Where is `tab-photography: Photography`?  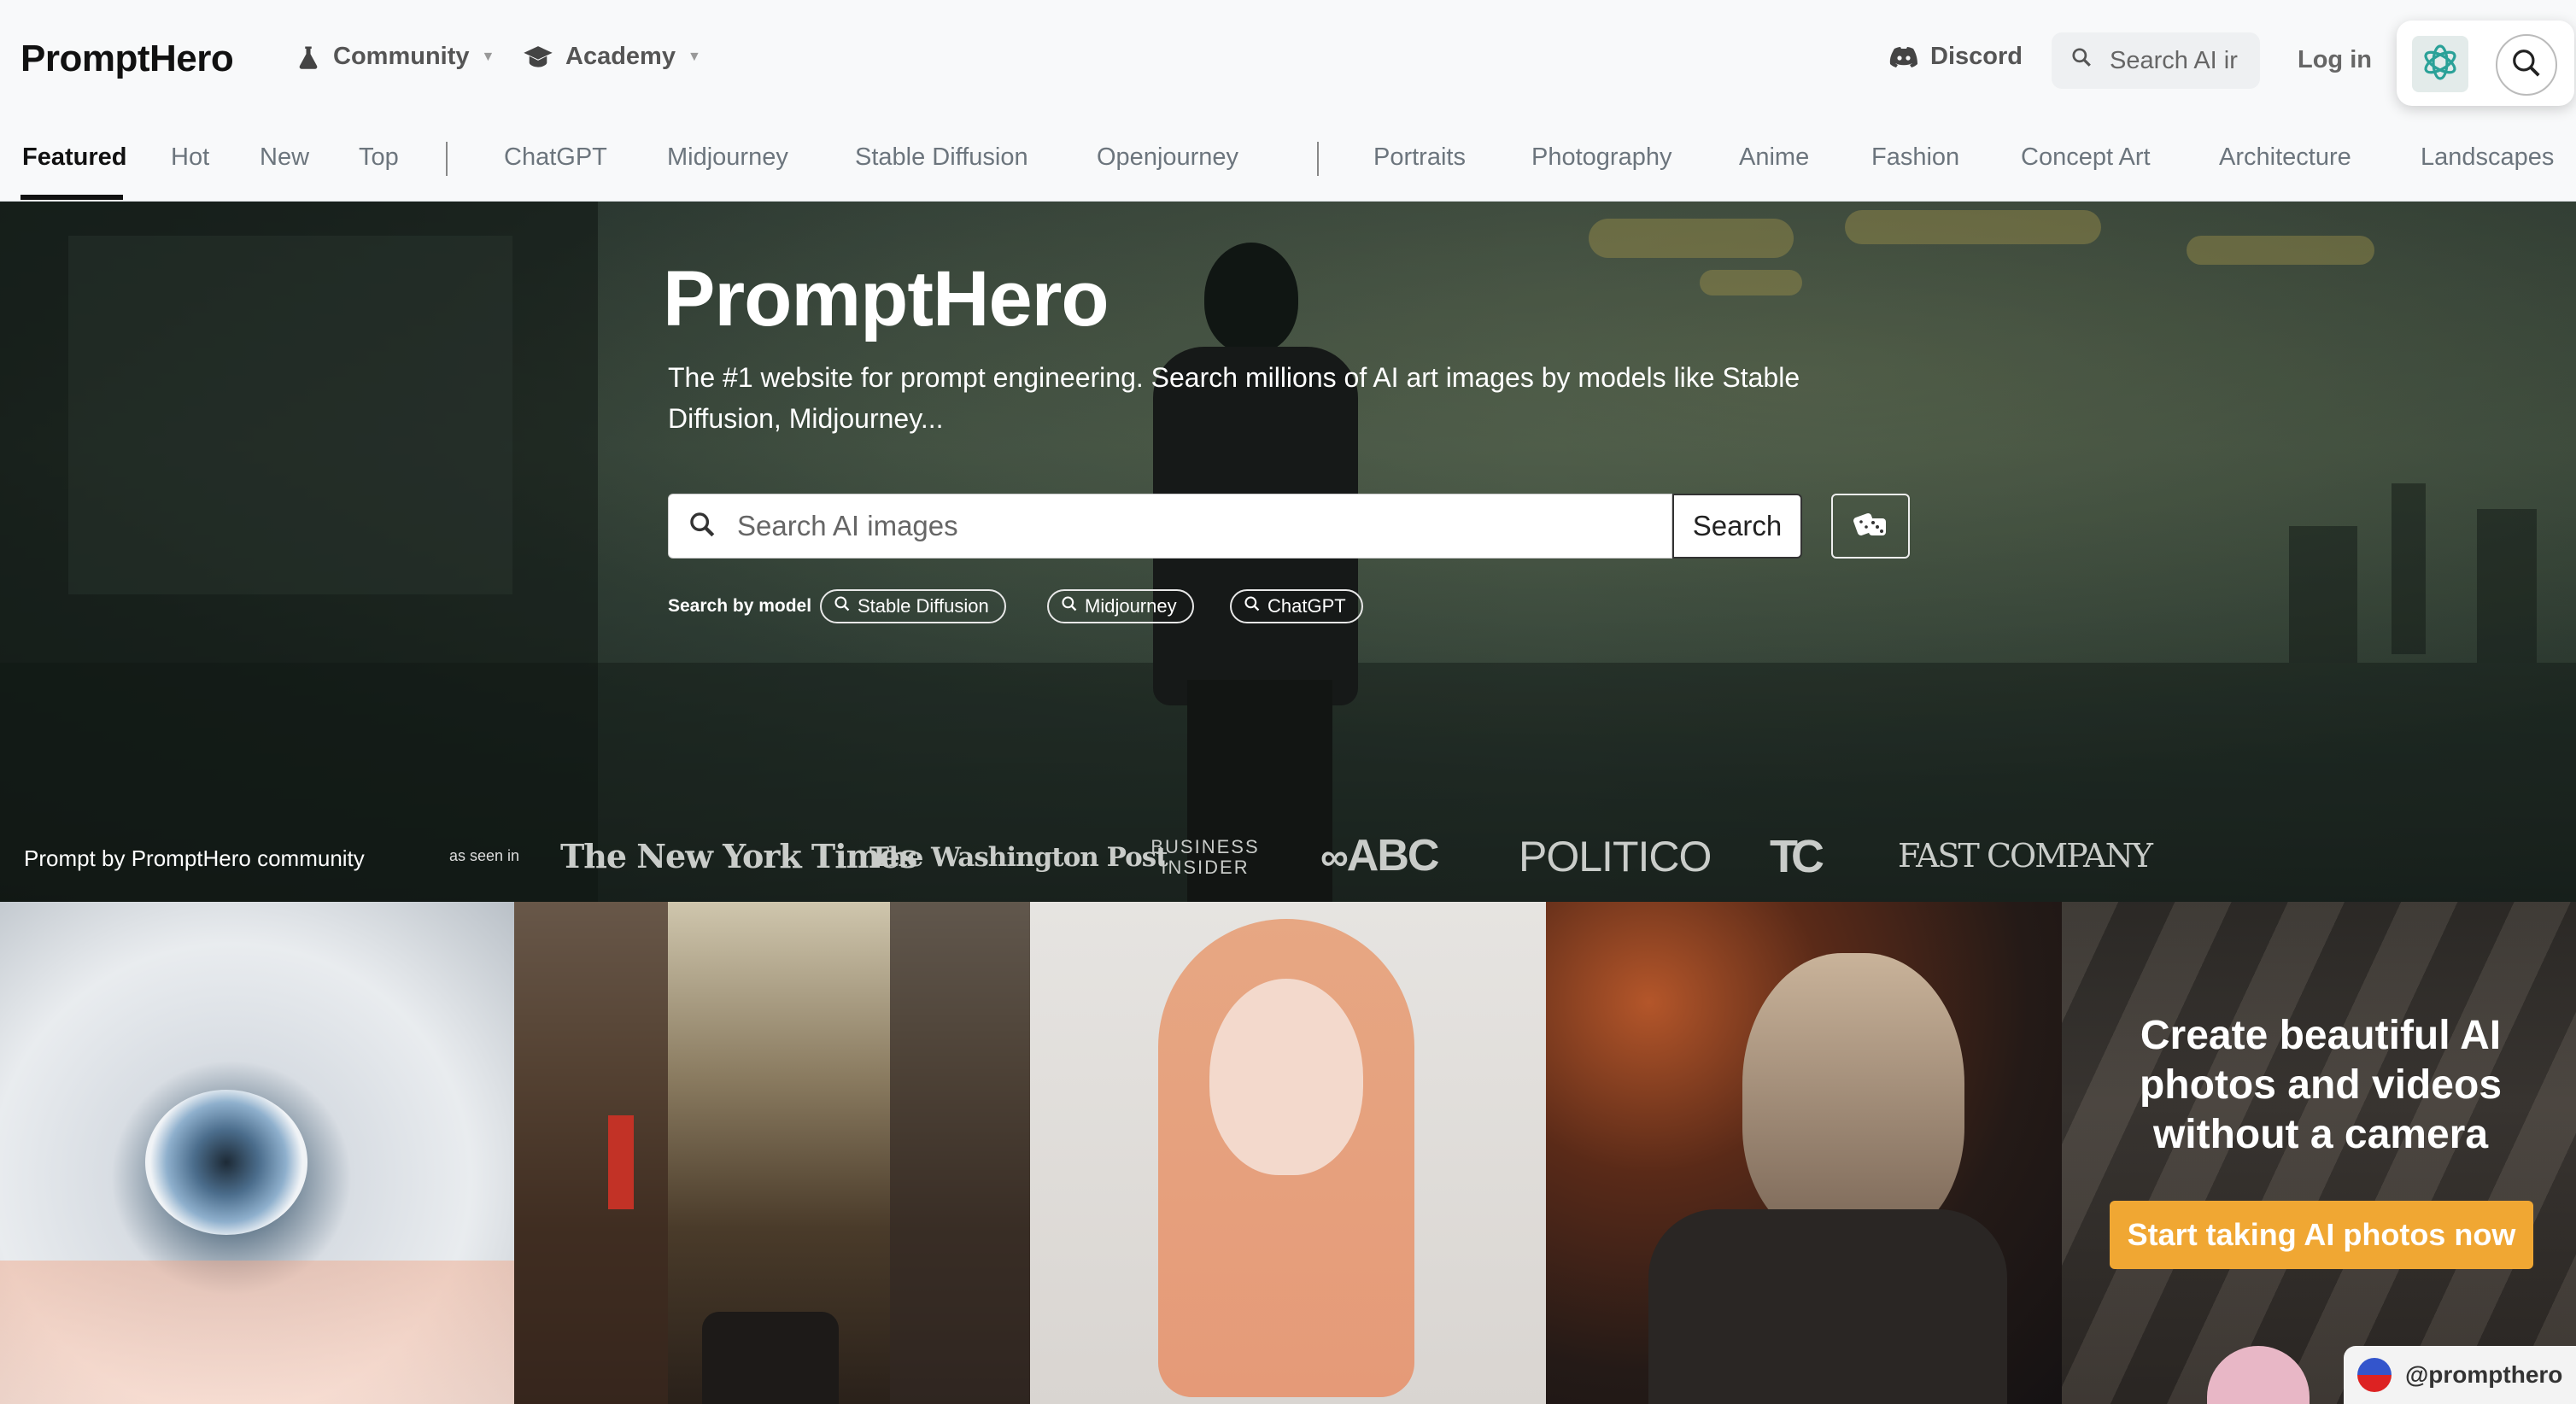 tab-photography: Photography is located at coordinates (1601, 157).